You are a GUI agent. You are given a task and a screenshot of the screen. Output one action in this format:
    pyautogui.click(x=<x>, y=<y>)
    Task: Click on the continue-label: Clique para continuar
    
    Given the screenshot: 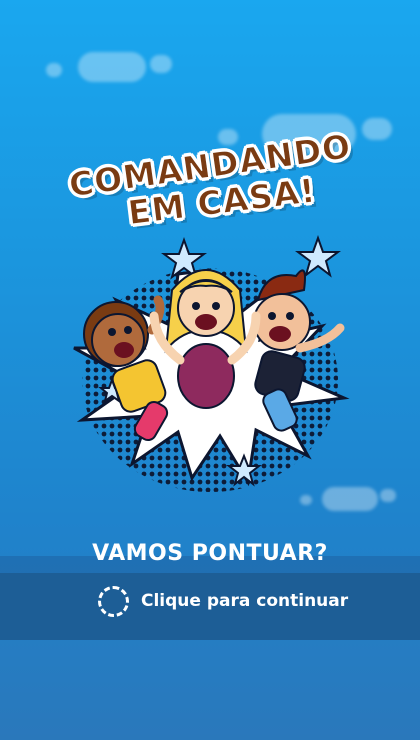 What is the action you would take?
    pyautogui.click(x=245, y=601)
    